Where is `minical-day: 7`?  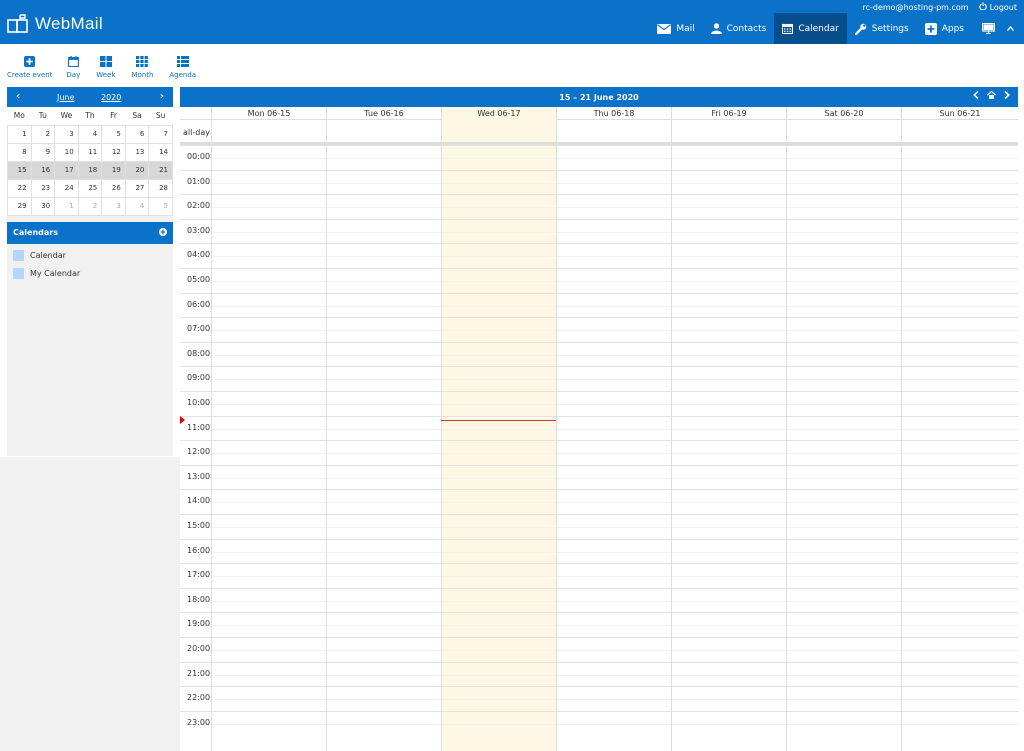
minical-day: 7 is located at coordinates (160, 134).